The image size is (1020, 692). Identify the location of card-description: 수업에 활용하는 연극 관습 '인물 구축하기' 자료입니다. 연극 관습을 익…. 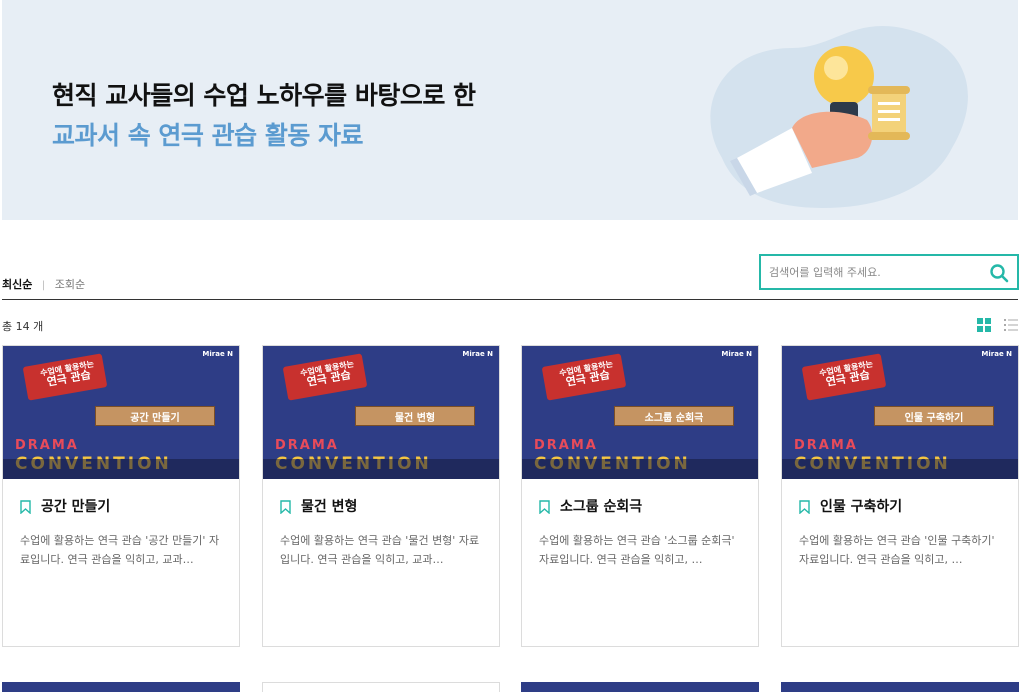
(897, 550).